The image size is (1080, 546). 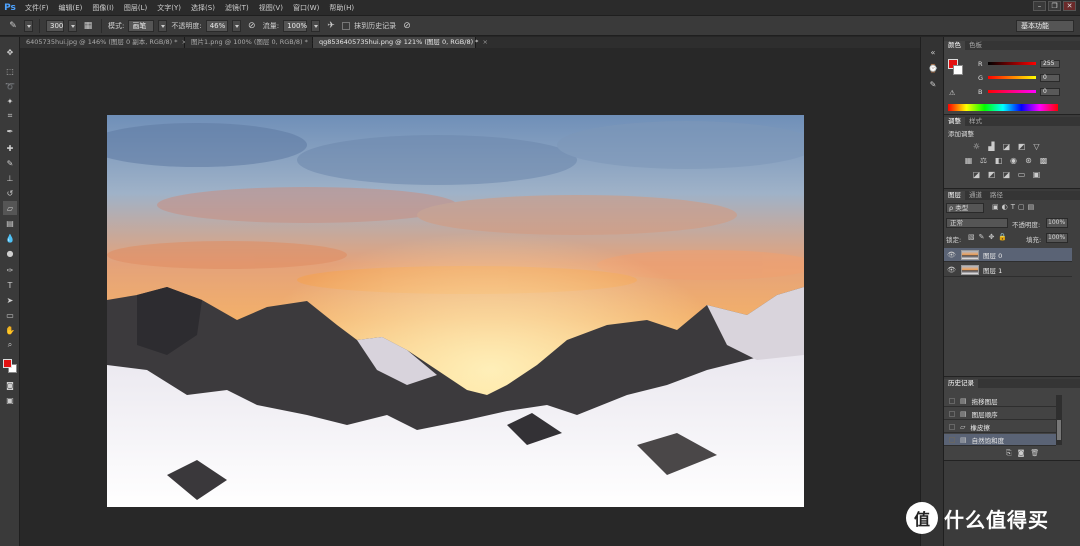 What do you see at coordinates (1057, 223) in the screenshot?
I see `layer-opacity-field: 100%` at bounding box center [1057, 223].